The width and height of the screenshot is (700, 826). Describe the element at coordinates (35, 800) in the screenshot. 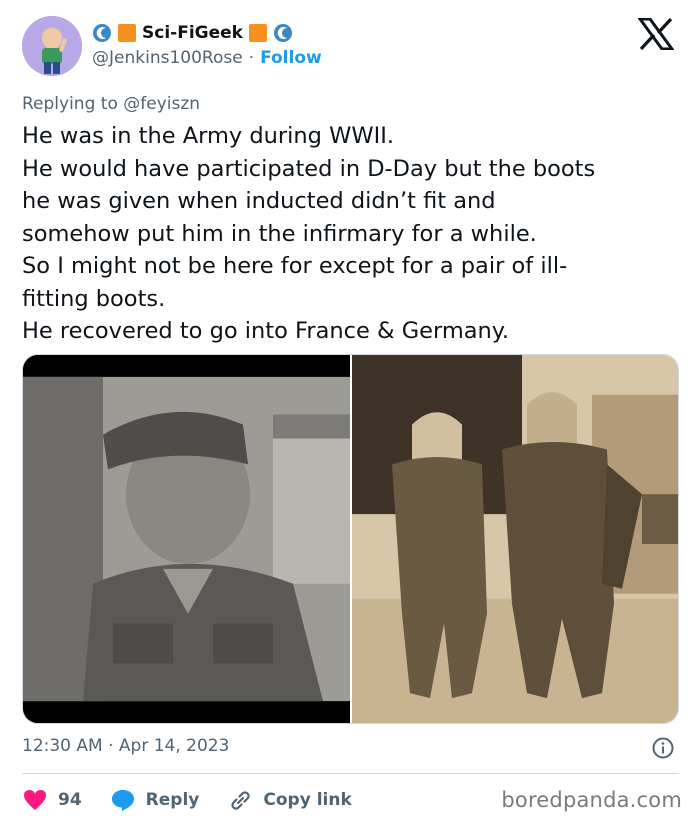

I see `heart-icon` at that location.